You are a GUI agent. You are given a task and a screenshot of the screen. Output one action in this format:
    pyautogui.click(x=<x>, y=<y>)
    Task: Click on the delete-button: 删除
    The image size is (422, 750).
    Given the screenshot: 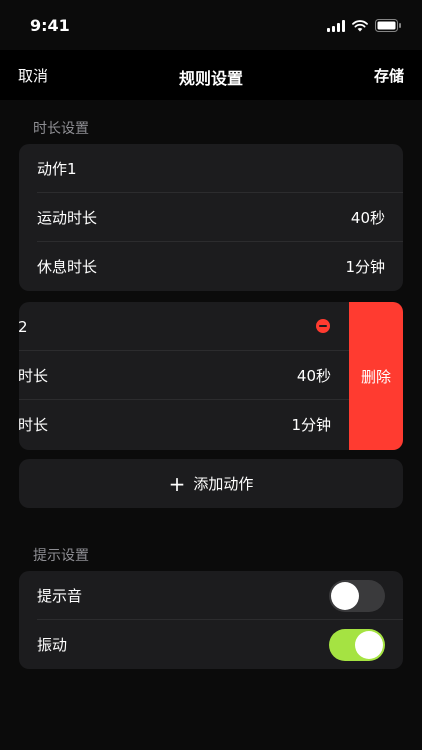 What is the action you would take?
    pyautogui.click(x=376, y=376)
    